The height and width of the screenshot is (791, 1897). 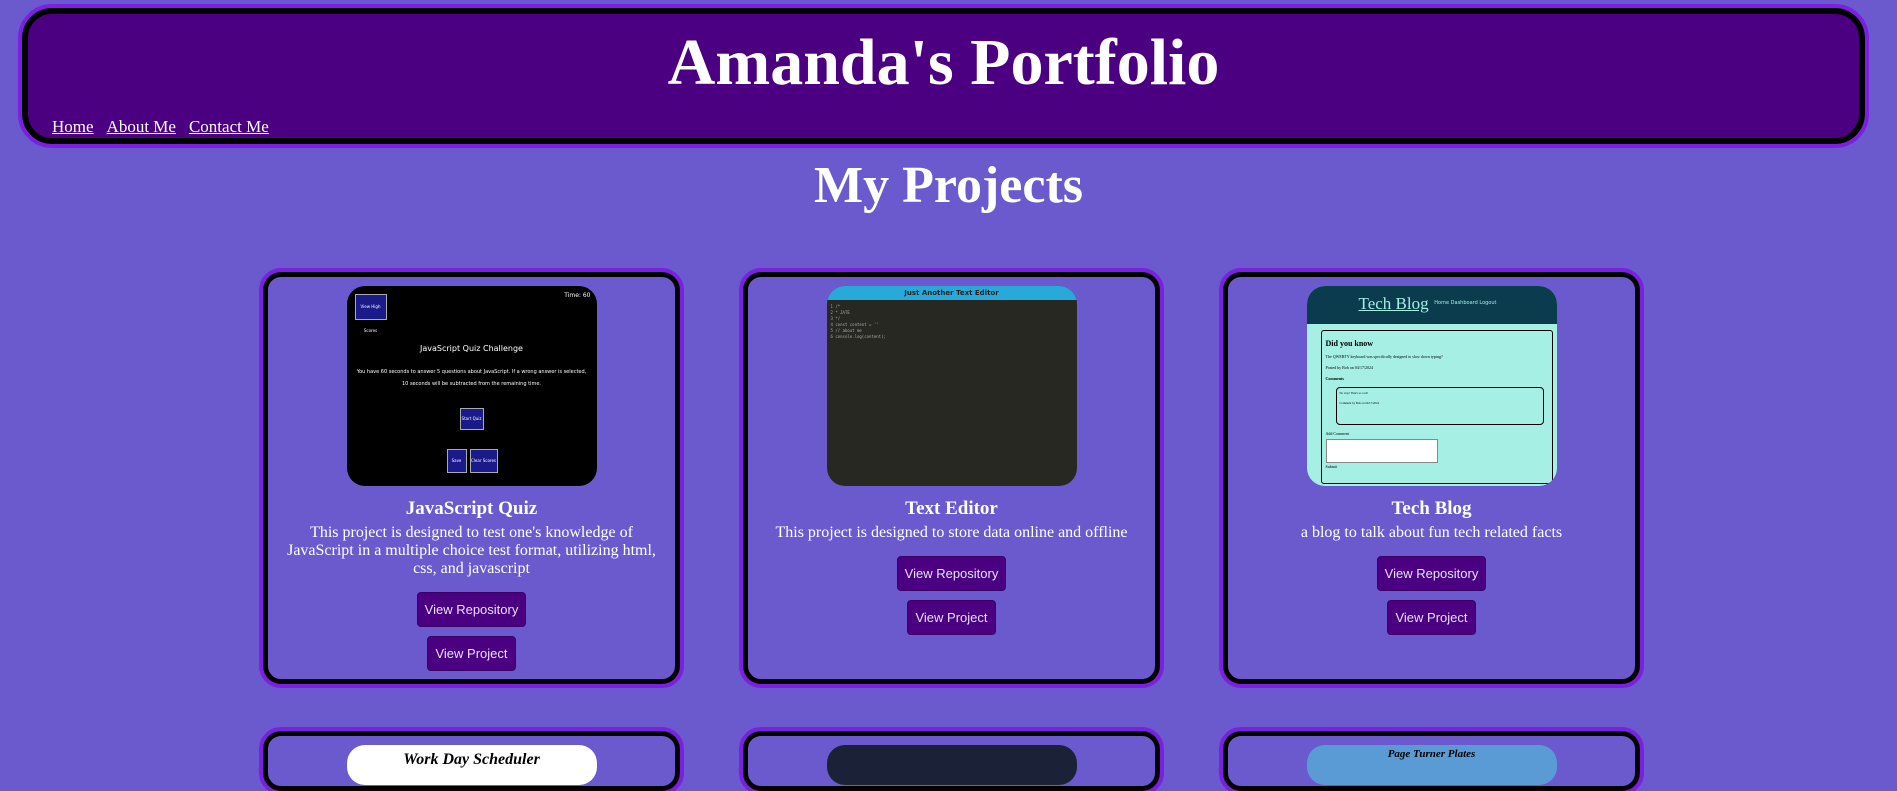 What do you see at coordinates (370, 313) in the screenshot?
I see `quiz-high-scores-label: View High Scores` at bounding box center [370, 313].